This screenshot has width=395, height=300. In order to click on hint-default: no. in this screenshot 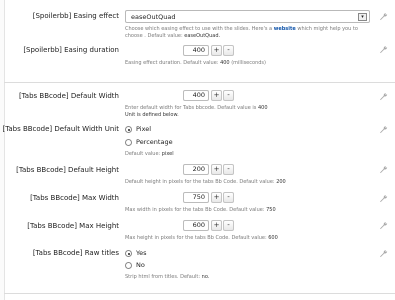, I will do `click(205, 277)`.